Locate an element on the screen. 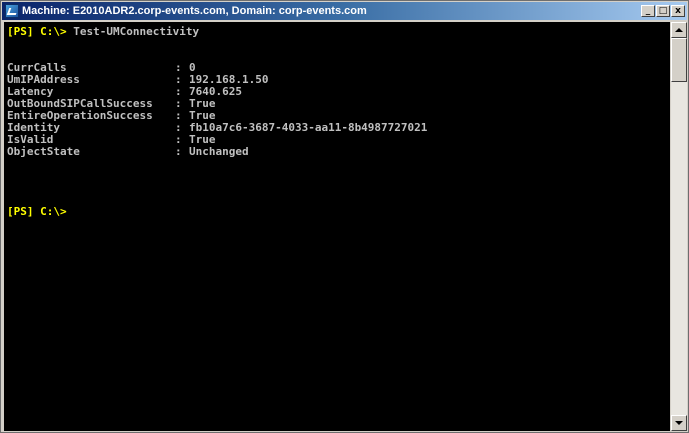 The height and width of the screenshot is (433, 689). window-controls: _ □ x is located at coordinates (663, 11).